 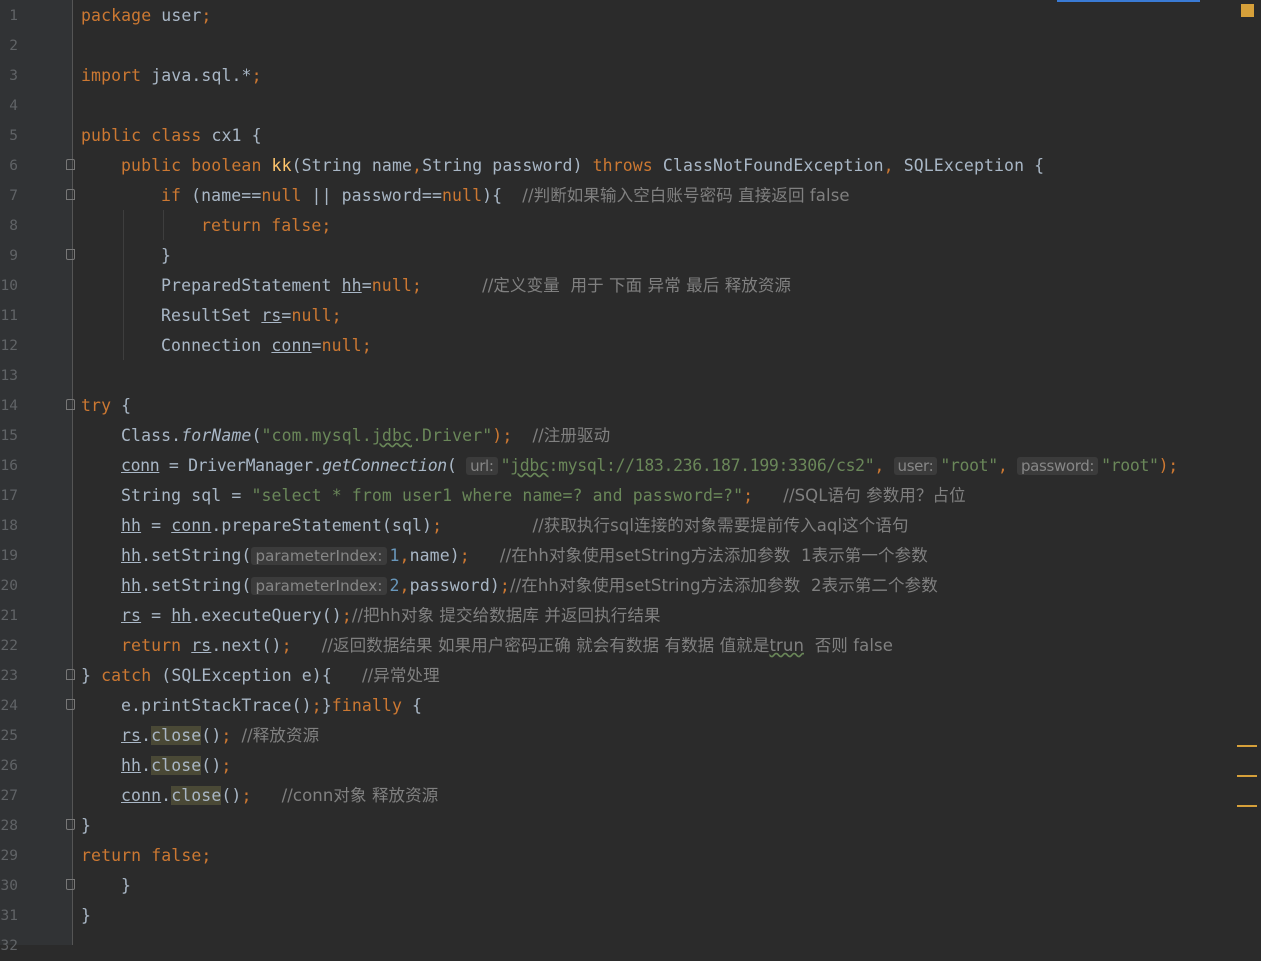 I want to click on line-number: 23, so click(x=9, y=676).